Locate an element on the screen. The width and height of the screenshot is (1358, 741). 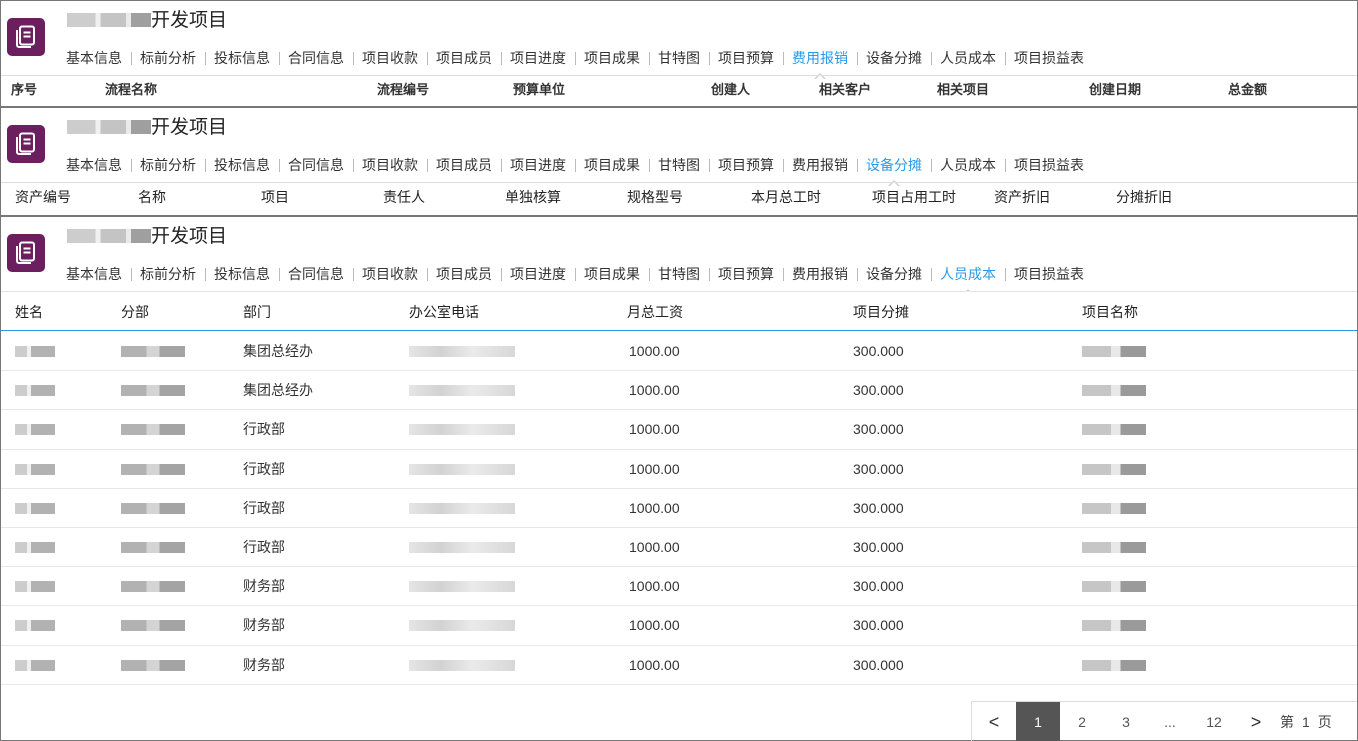
prev-page-button: < is located at coordinates (994, 721).